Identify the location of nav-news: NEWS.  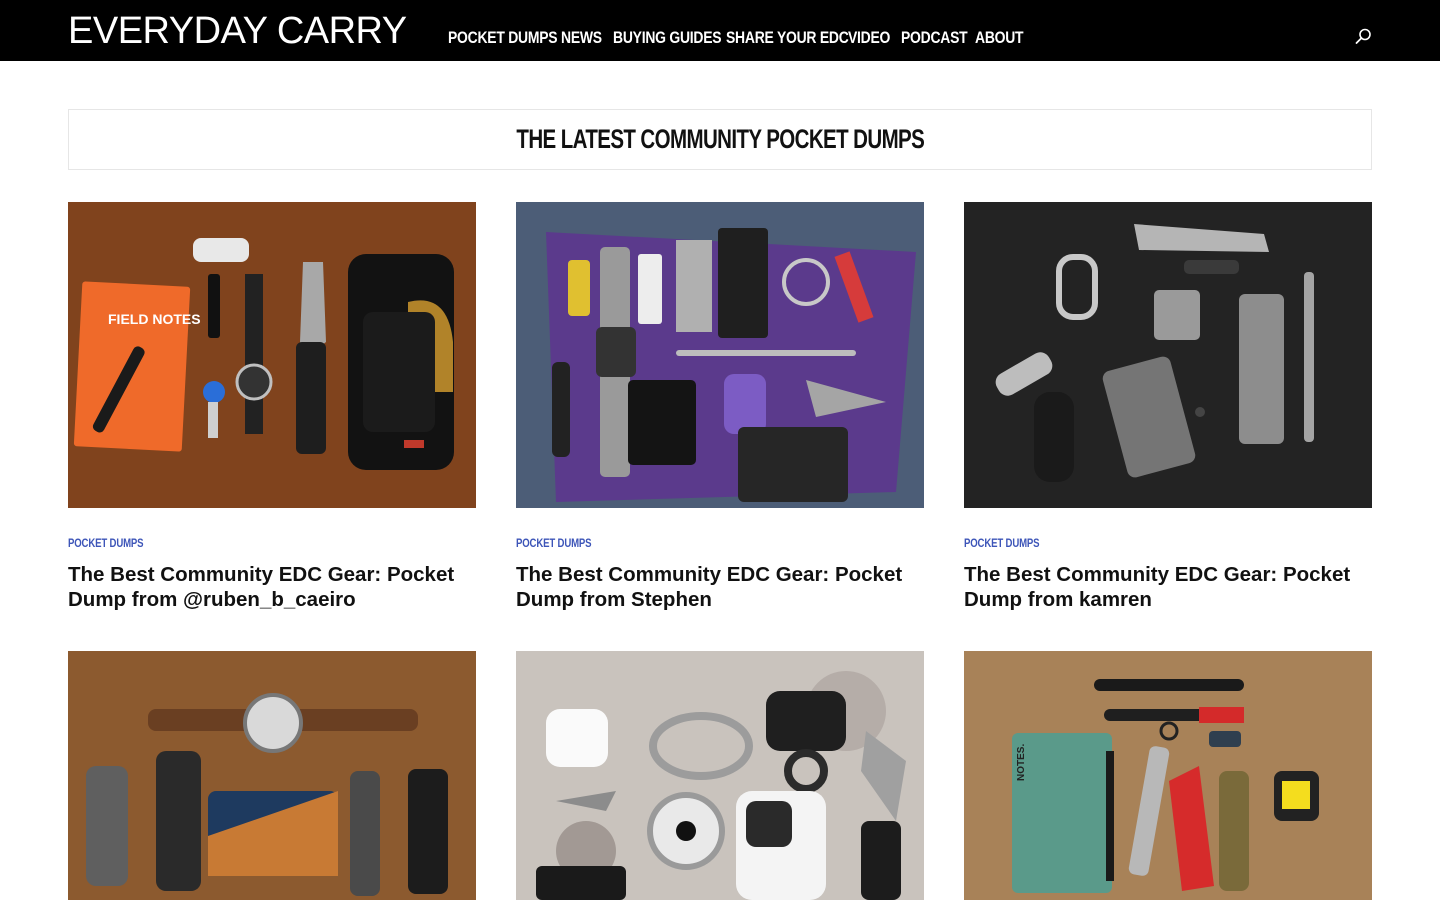
(584, 31).